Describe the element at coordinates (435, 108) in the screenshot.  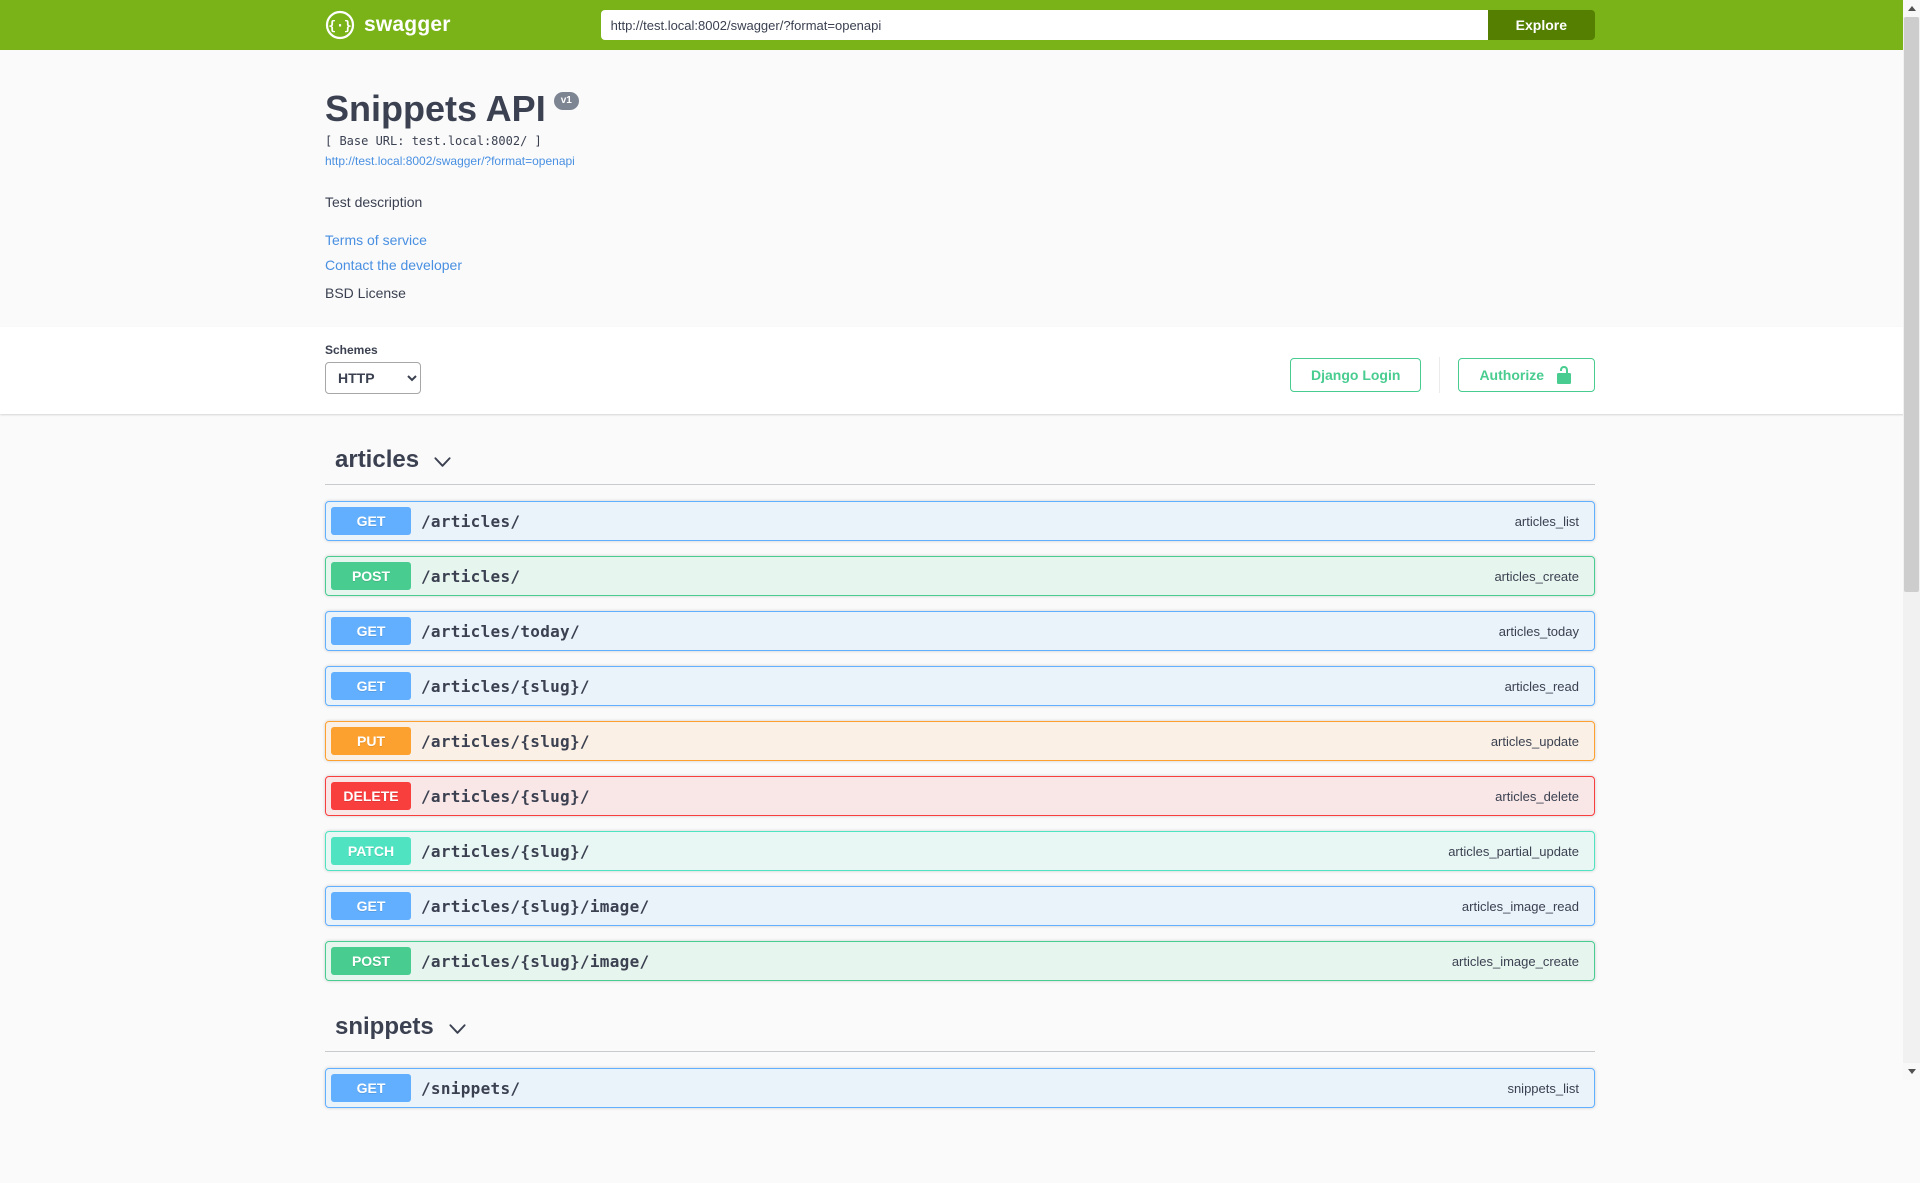
I see `api-title-text: Snippets API` at that location.